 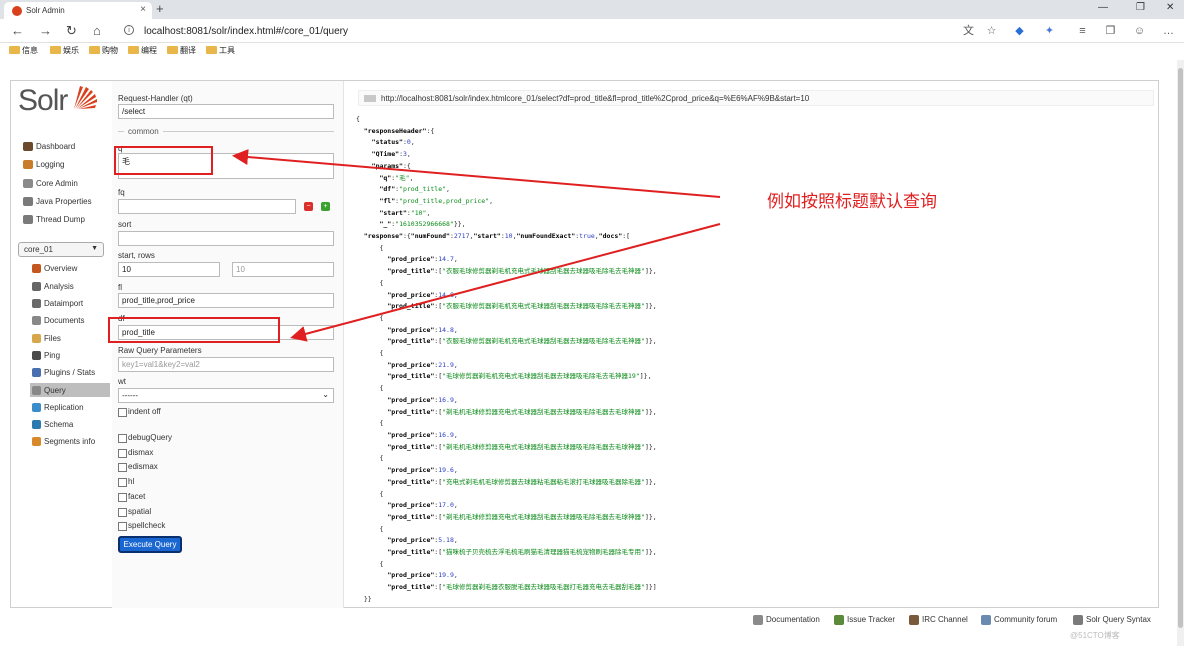 I want to click on bug-icon, so click(x=839, y=620).